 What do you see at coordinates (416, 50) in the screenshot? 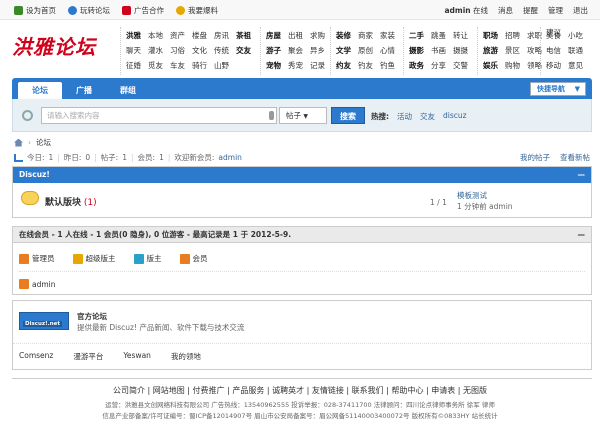
I see `nav-category-link: 摄影` at bounding box center [416, 50].